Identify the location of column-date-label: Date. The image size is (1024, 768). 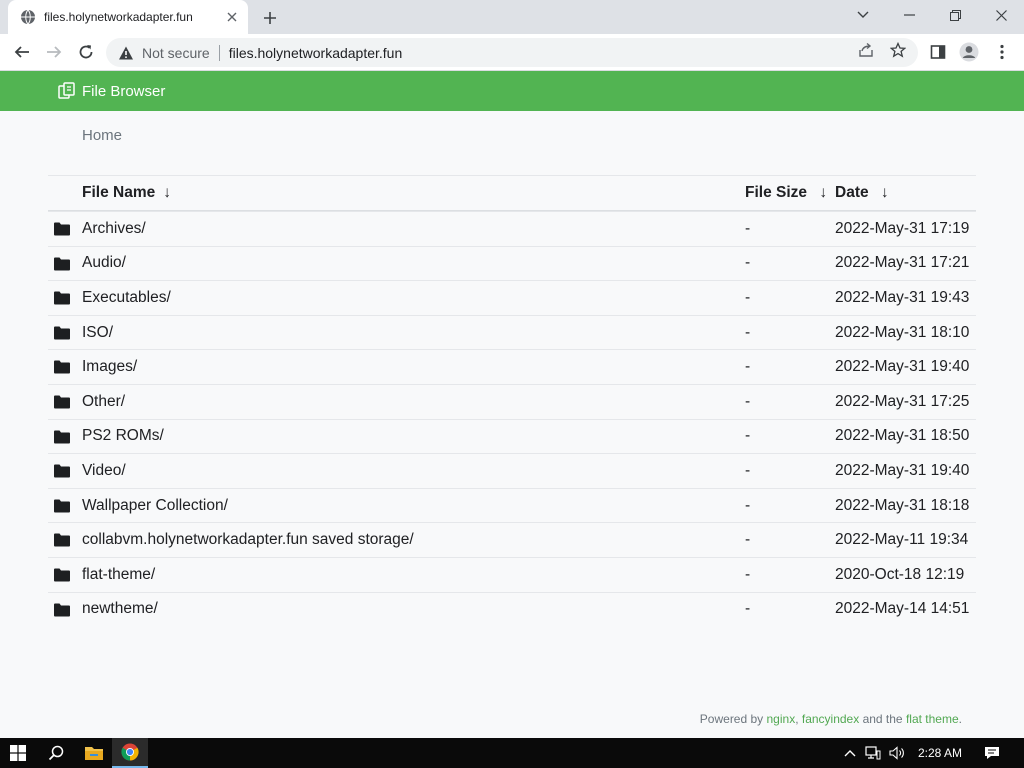
(852, 192).